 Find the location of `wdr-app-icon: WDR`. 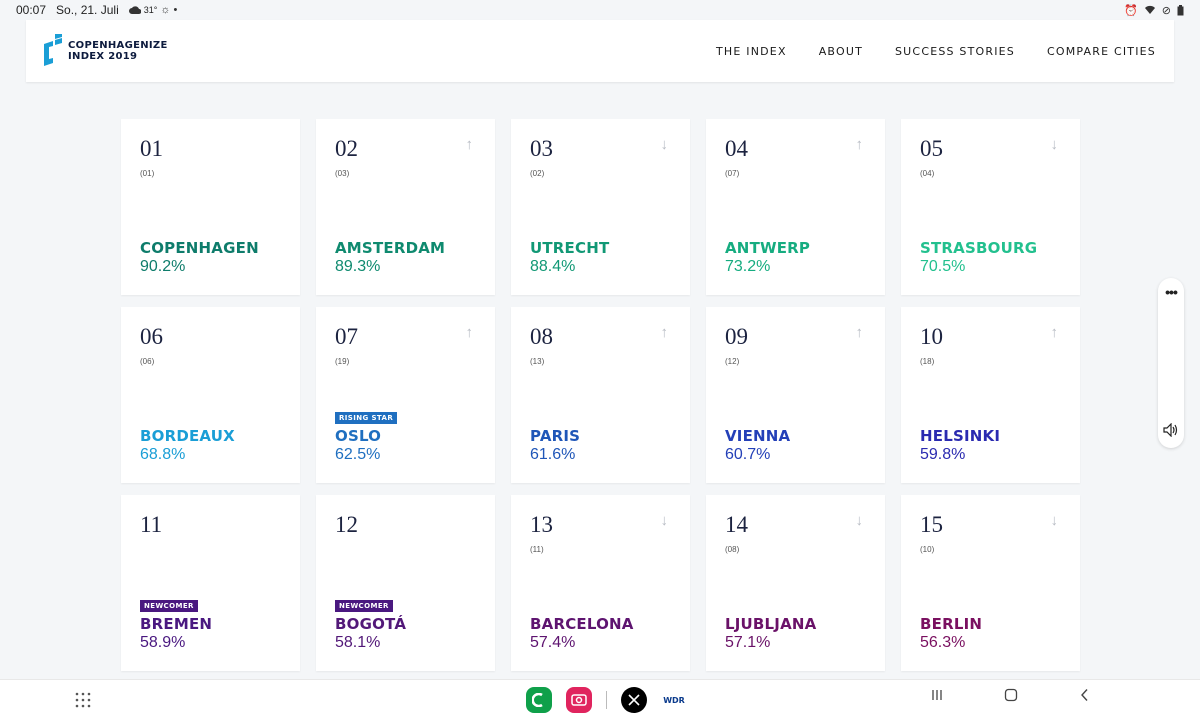

wdr-app-icon: WDR is located at coordinates (674, 700).